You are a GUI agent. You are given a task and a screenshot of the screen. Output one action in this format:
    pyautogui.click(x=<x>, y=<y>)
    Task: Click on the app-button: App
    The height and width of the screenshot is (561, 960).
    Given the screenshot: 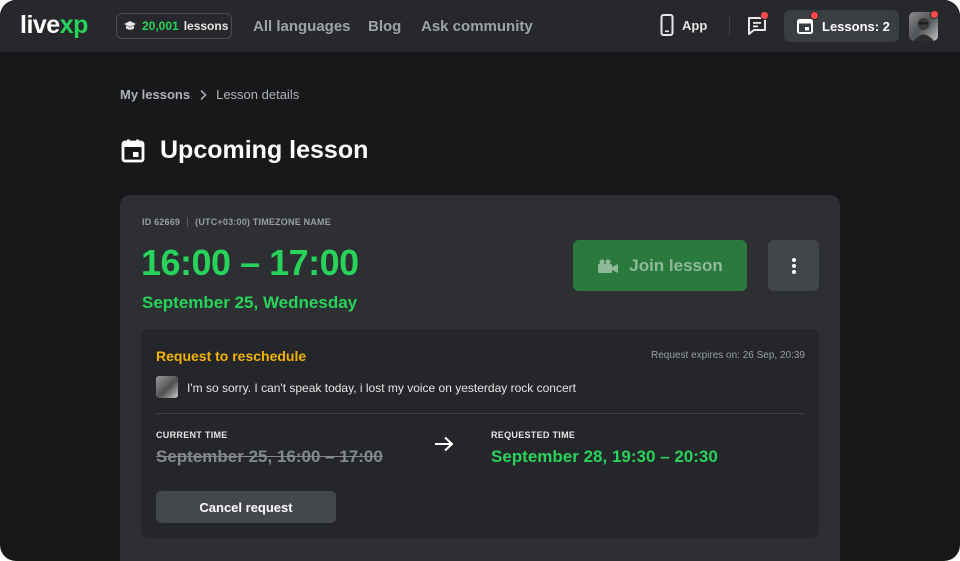 What is the action you would take?
    pyautogui.click(x=683, y=25)
    